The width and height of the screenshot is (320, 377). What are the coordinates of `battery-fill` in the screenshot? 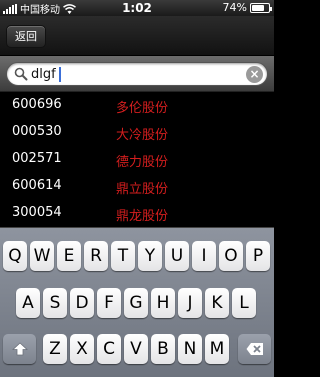 It's located at (258, 7).